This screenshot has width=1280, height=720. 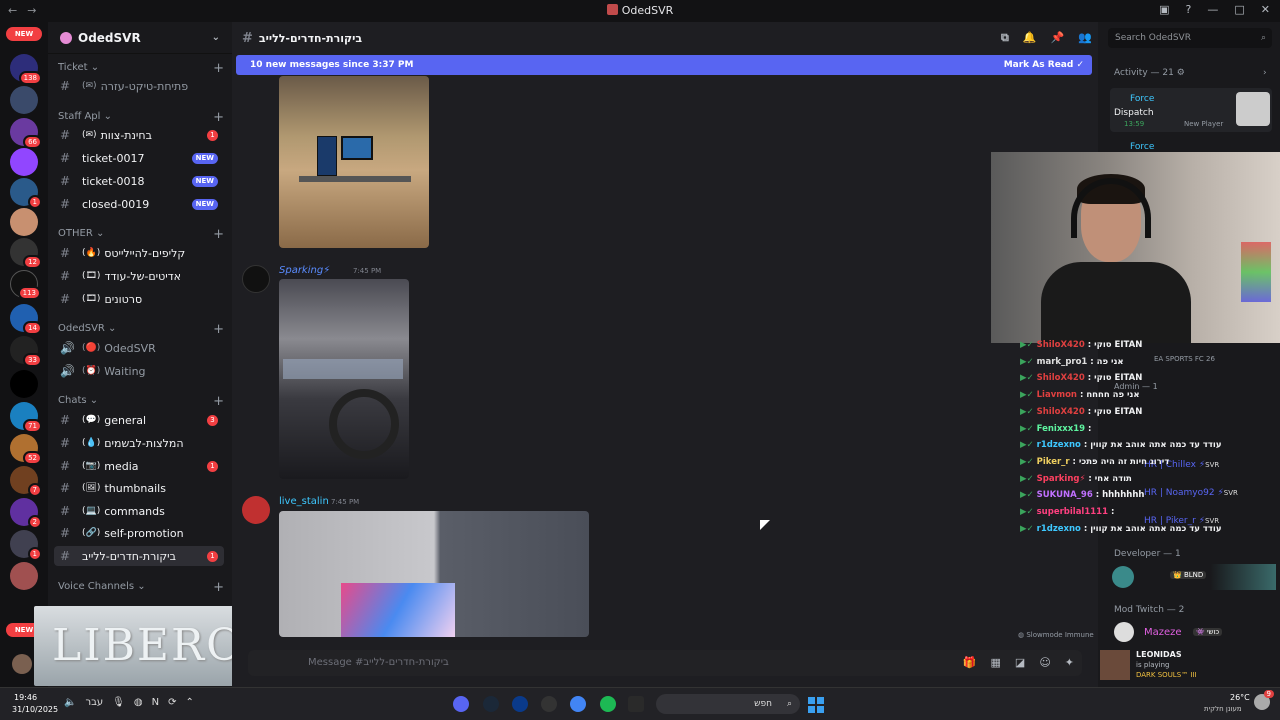 What do you see at coordinates (139, 158) in the screenshot?
I see `channel-ticket-0017: # ticket-0017 NEW` at bounding box center [139, 158].